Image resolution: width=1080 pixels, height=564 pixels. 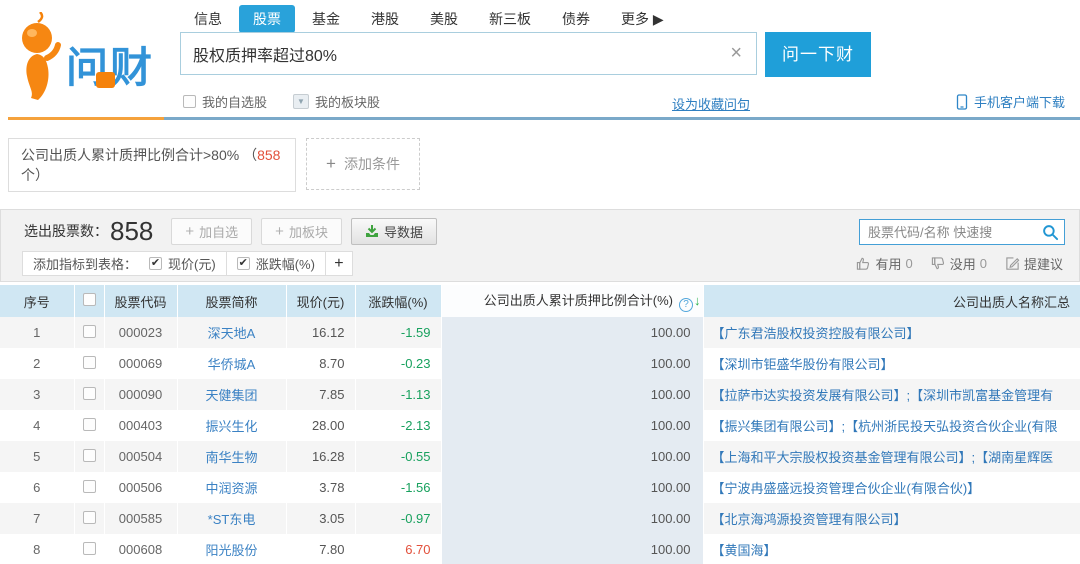 I want to click on cell-seq: 8, so click(x=37, y=549).